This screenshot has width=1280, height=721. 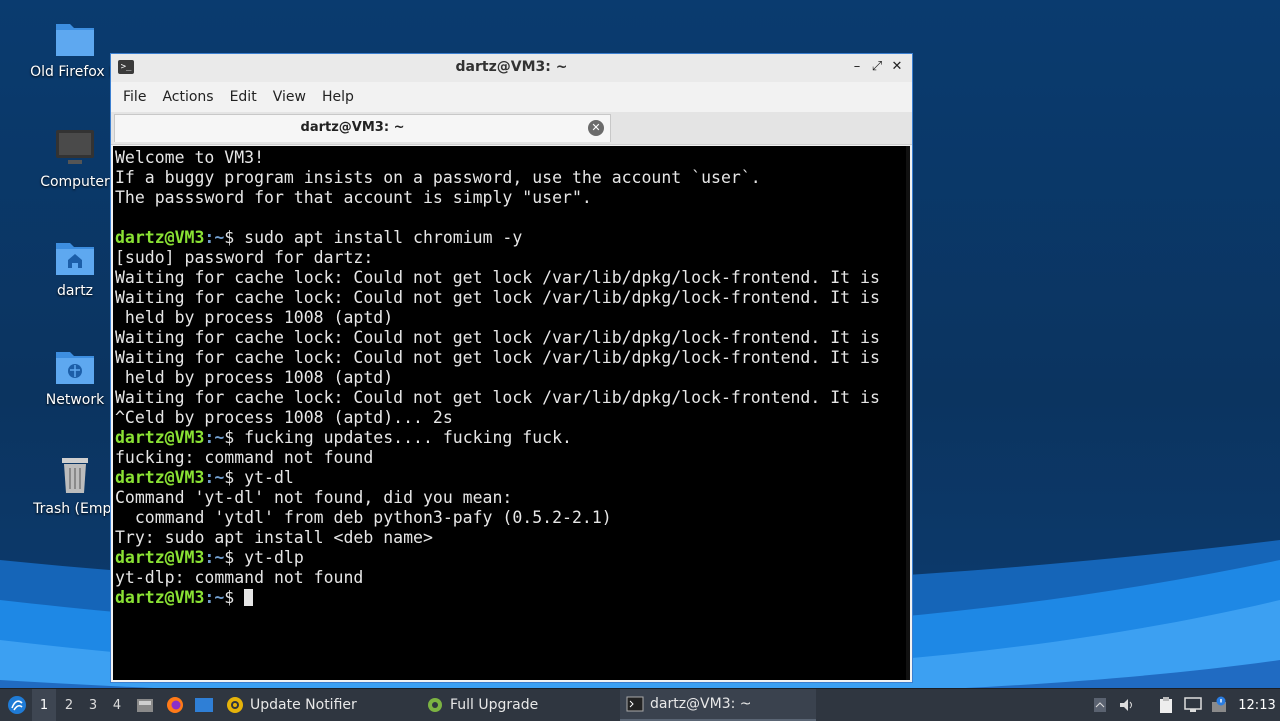 What do you see at coordinates (635, 704) in the screenshot?
I see `terminal-icon` at bounding box center [635, 704].